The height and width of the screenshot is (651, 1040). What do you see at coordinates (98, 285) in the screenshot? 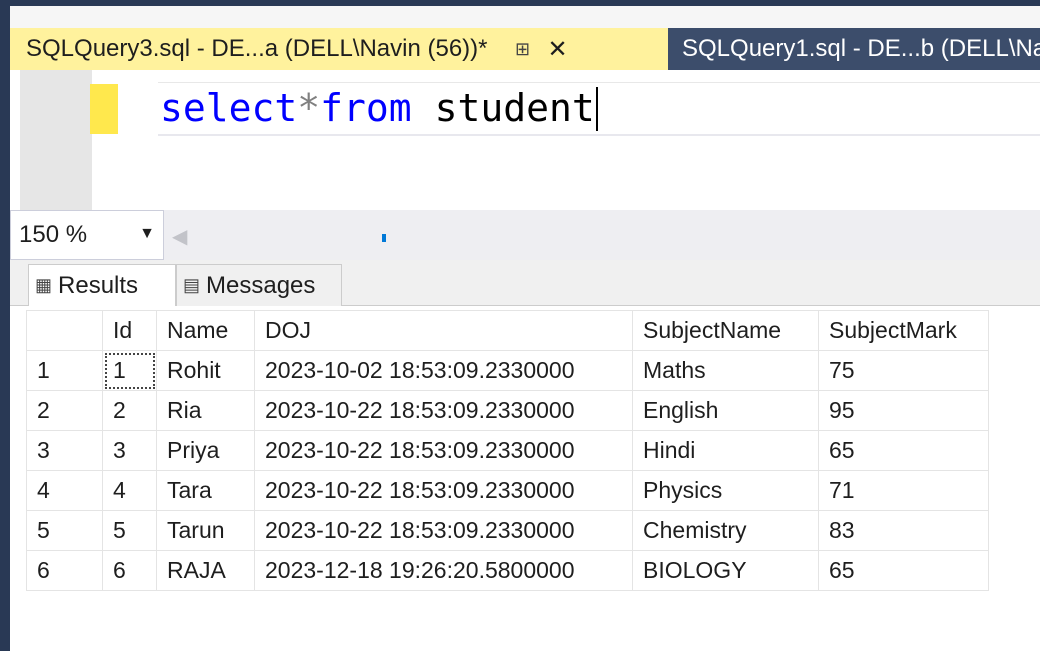
I see `results-label: Results` at bounding box center [98, 285].